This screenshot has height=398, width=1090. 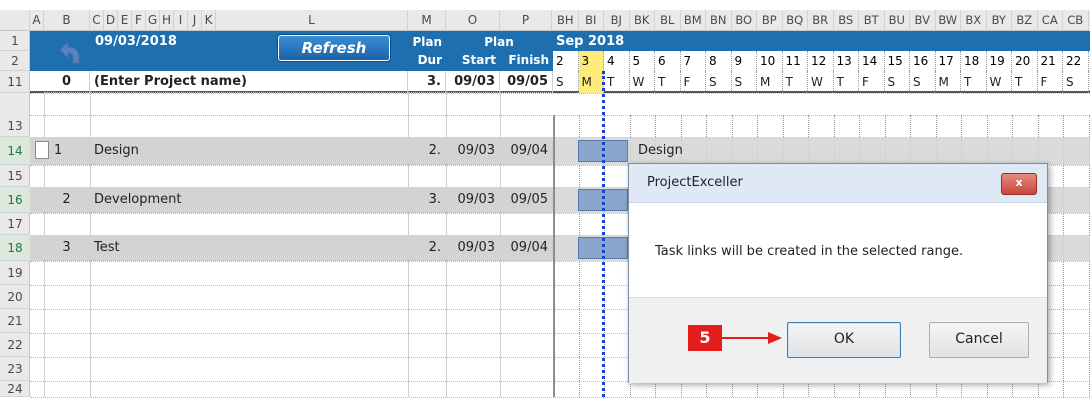 What do you see at coordinates (591, 61) in the screenshot?
I see `day-number-today: 3` at bounding box center [591, 61].